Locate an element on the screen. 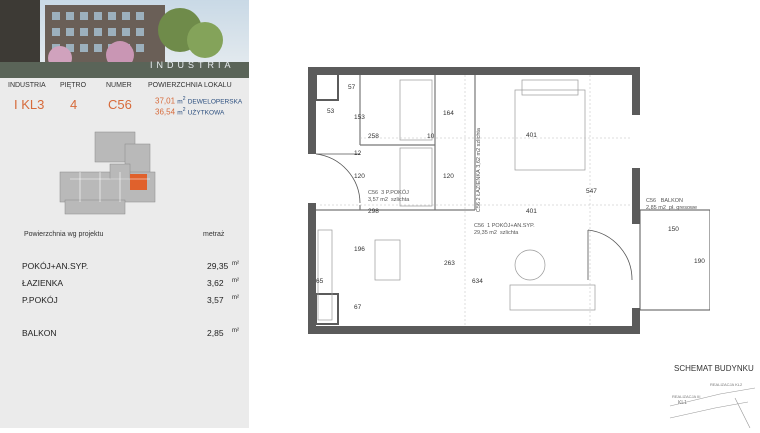 Image resolution: width=760 pixels, height=433 pixels. dim-label: 150 is located at coordinates (673, 229).